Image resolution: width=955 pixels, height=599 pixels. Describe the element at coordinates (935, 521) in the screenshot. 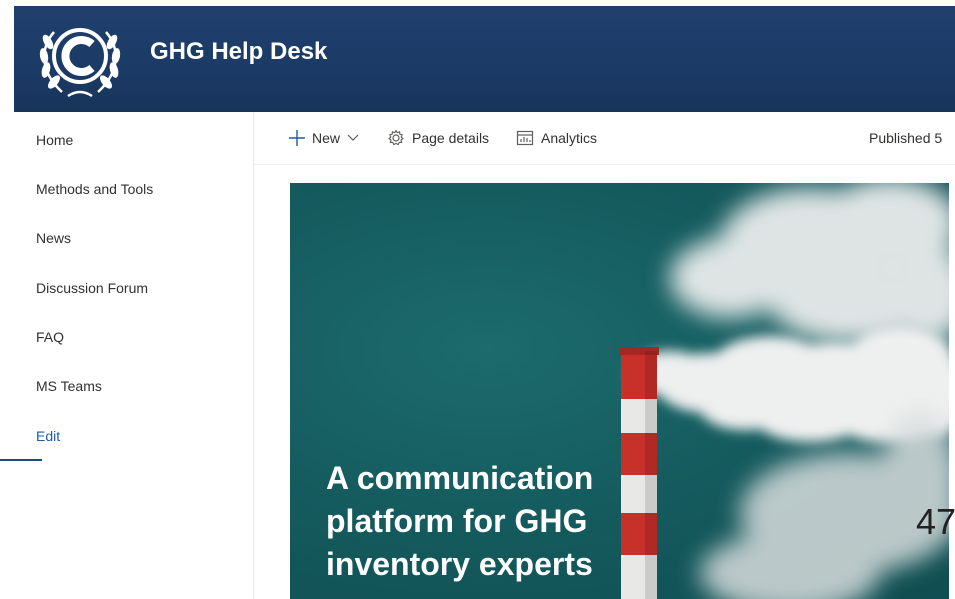

I see `page-number: 47` at that location.